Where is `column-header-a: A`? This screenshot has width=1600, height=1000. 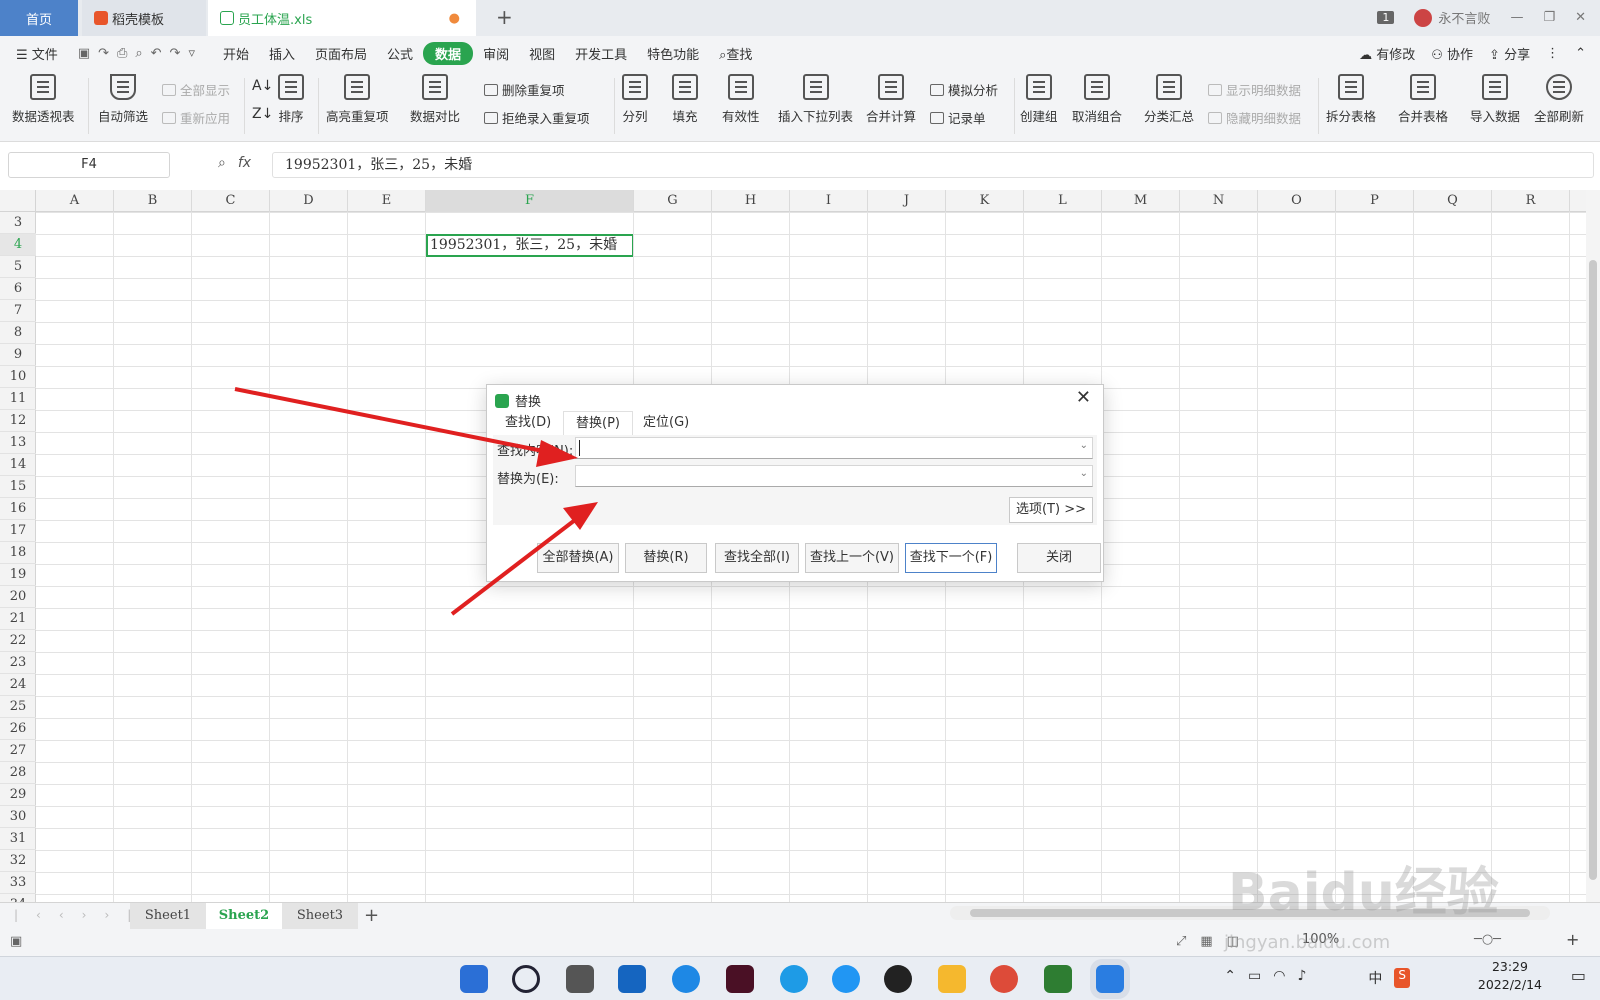
column-header-a: A is located at coordinates (75, 201).